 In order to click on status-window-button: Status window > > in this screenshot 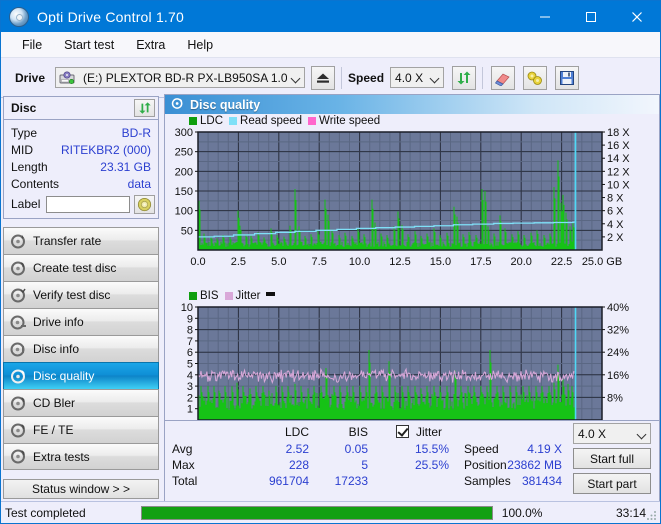, I will do `click(81, 489)`.